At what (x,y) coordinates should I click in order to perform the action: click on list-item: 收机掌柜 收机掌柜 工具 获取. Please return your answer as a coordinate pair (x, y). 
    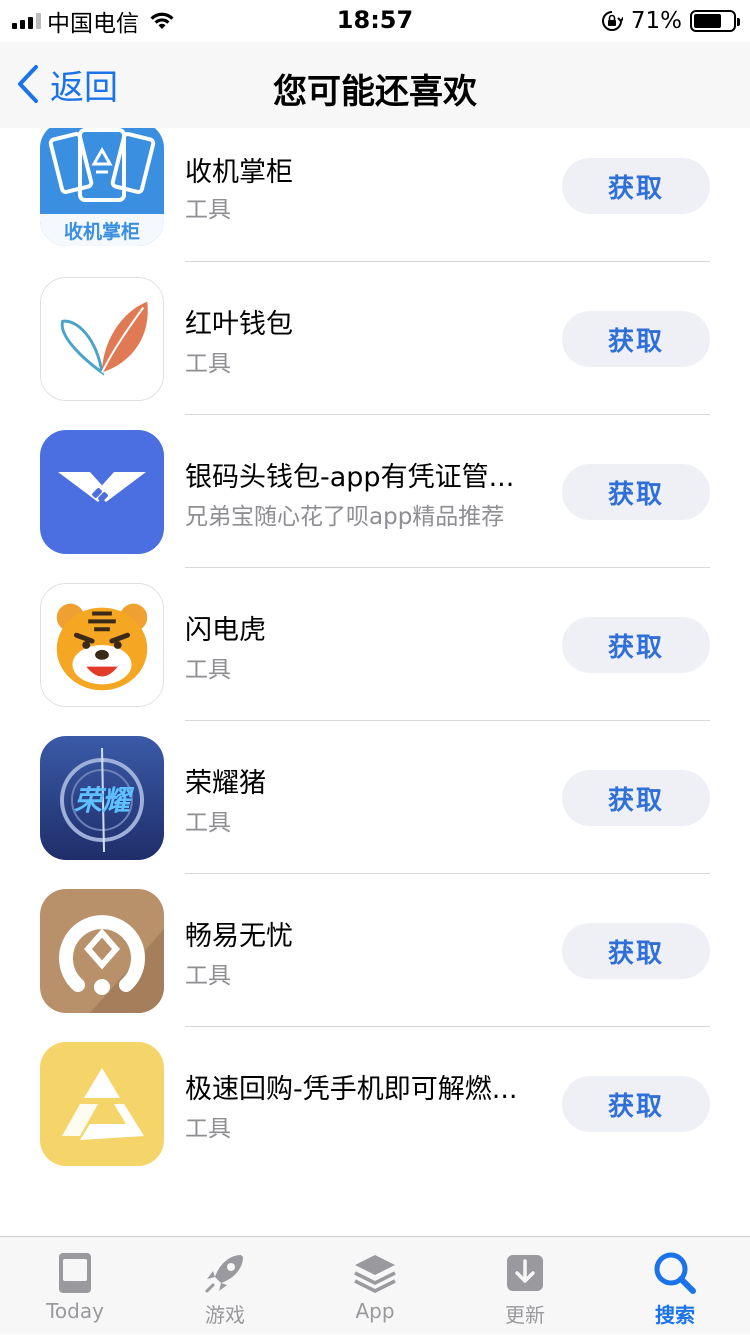
    Looking at the image, I should click on (375, 195).